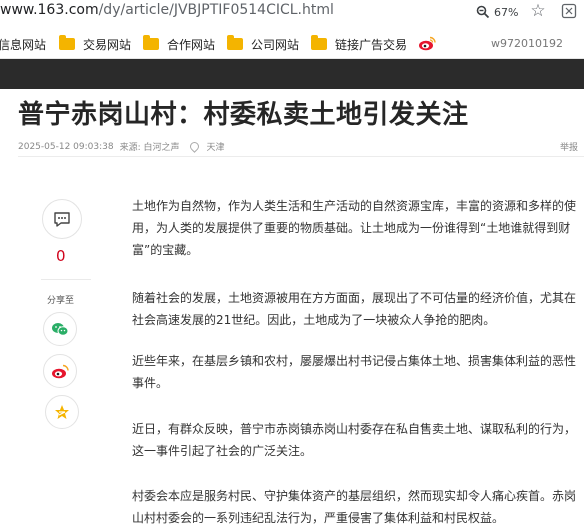  What do you see at coordinates (66, 279) in the screenshot?
I see `share-divider` at bounding box center [66, 279].